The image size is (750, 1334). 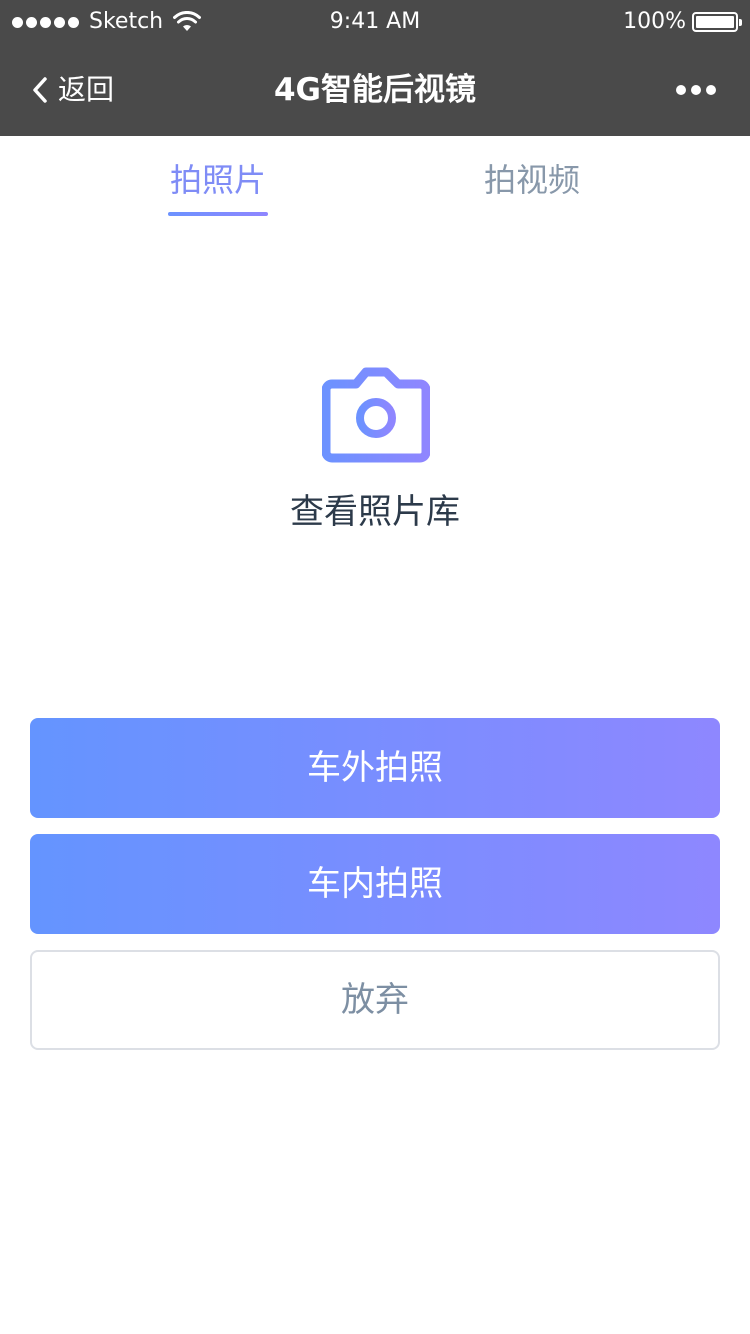 What do you see at coordinates (375, 178) in the screenshot?
I see `mode-tabs: 拍照片 拍视频` at bounding box center [375, 178].